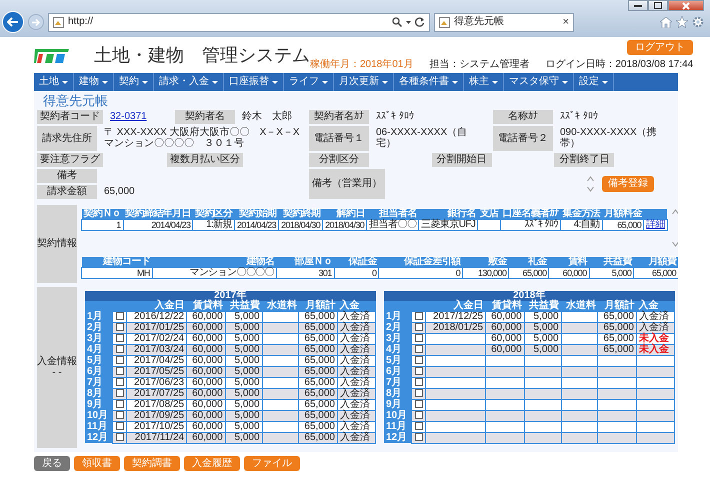 Image resolution: width=710 pixels, height=479 pixels. I want to click on column-header: 入金, so click(655, 306).